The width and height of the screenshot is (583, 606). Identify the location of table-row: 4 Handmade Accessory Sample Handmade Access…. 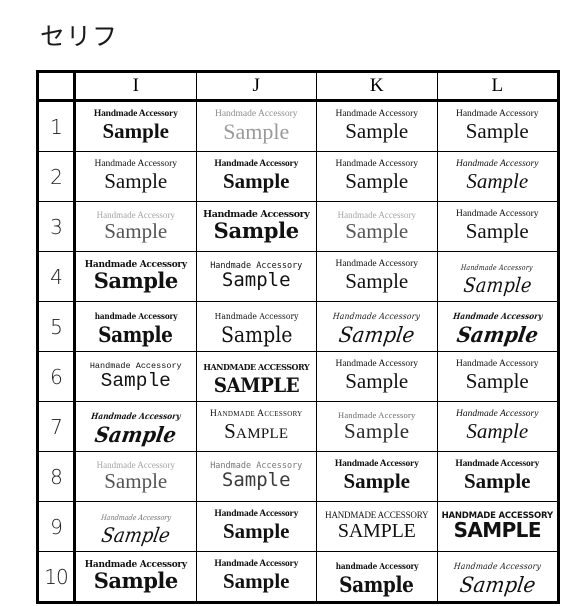
(298, 276).